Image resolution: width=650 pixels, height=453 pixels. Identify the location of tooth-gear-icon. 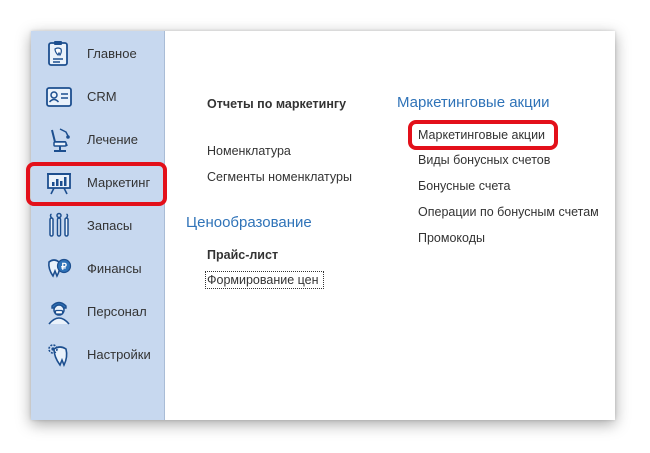
(59, 355).